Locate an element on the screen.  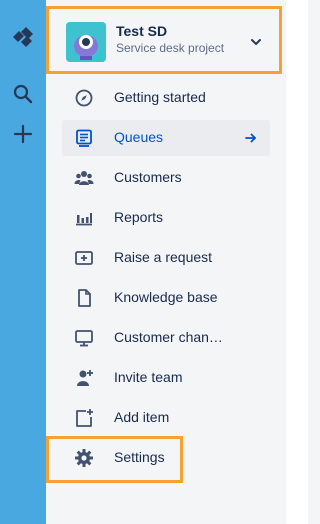
people-icon is located at coordinates (84, 178).